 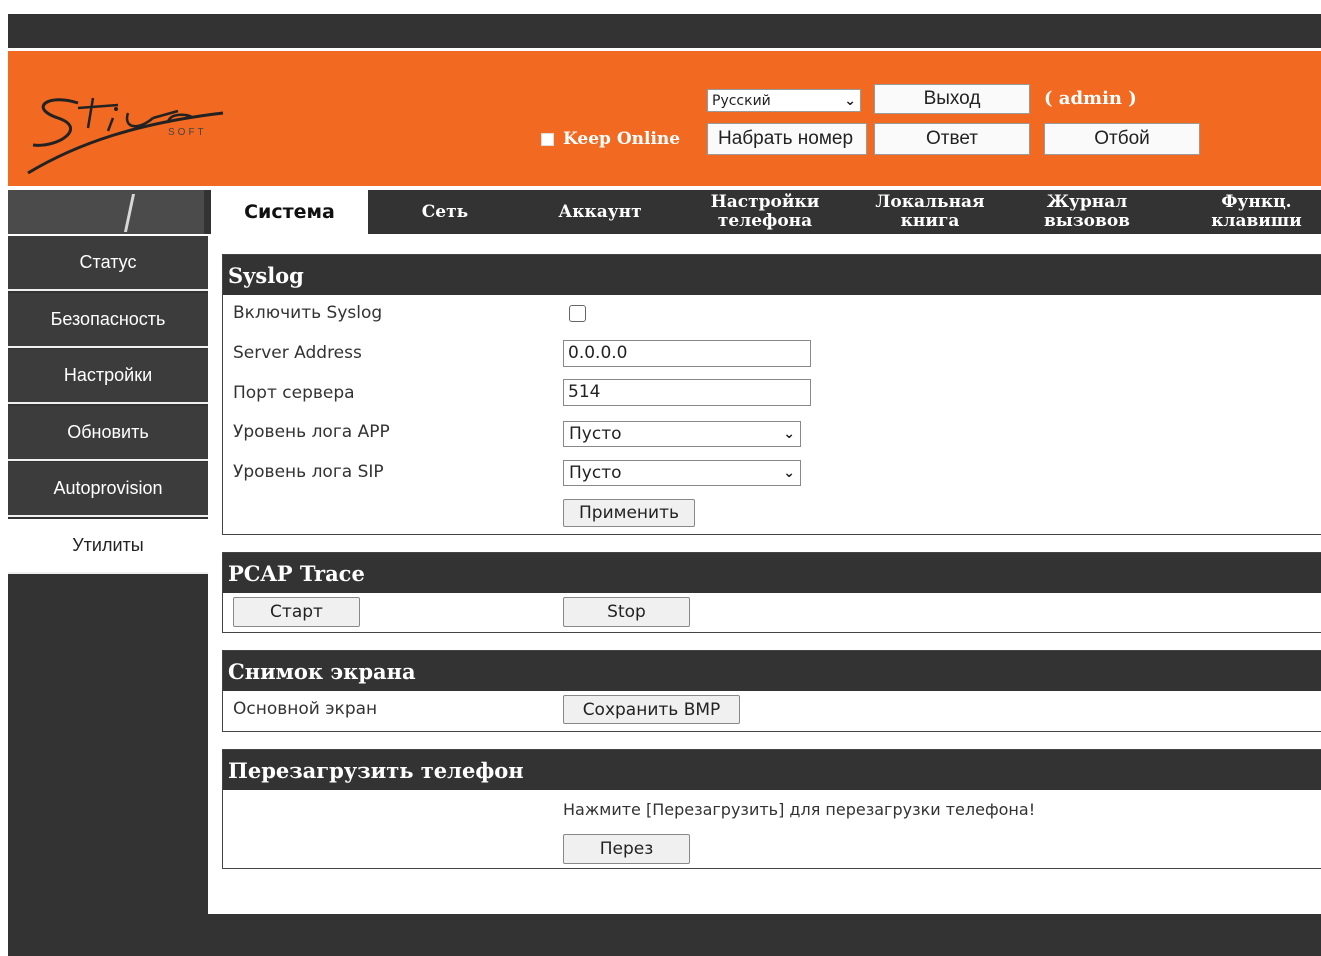 I want to click on app-log-level-select: Пусто ⌄, so click(x=682, y=434).